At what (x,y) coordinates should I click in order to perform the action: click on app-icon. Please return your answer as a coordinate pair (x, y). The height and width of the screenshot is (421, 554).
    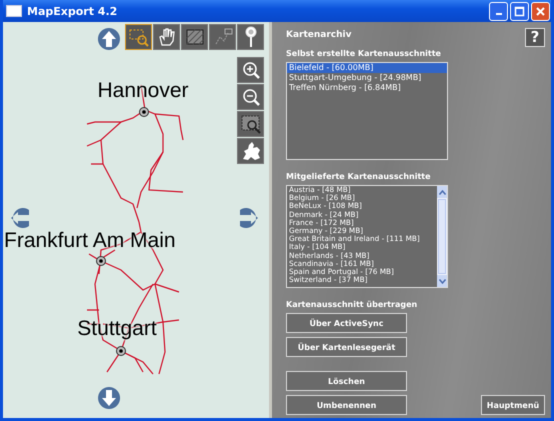
    Looking at the image, I should click on (14, 11).